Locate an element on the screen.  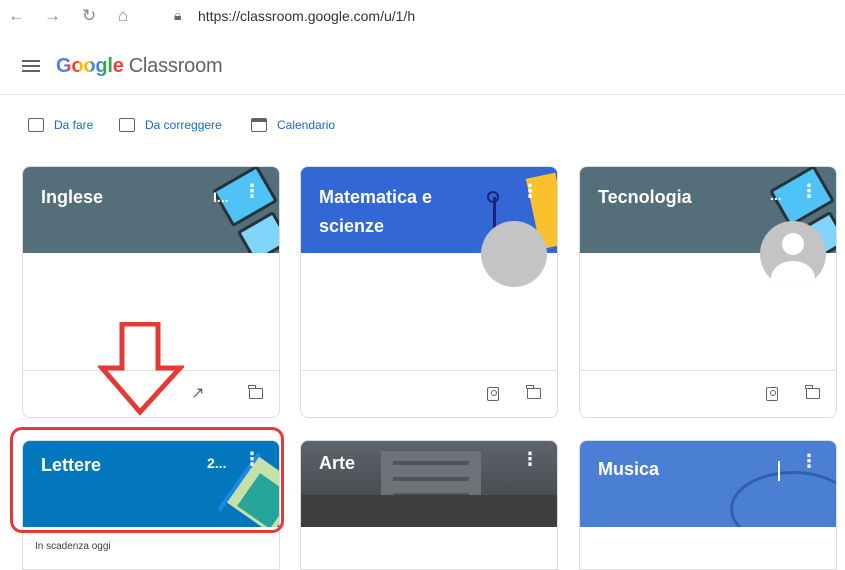
app-logo: Google Classroom is located at coordinates (139, 66).